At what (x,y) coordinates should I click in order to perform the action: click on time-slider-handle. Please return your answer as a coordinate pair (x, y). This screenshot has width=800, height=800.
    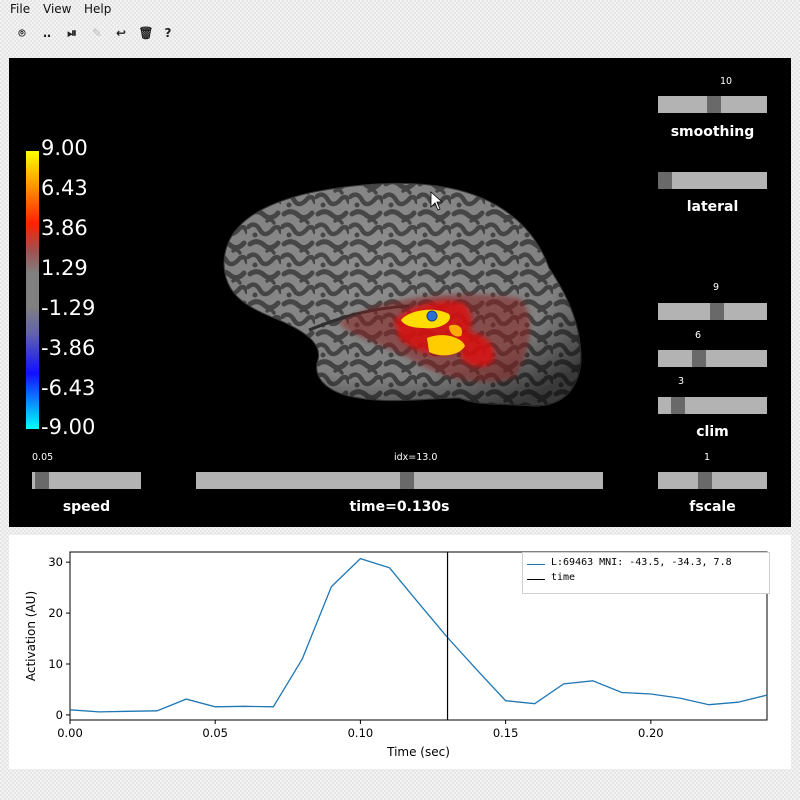
    Looking at the image, I should click on (407, 480).